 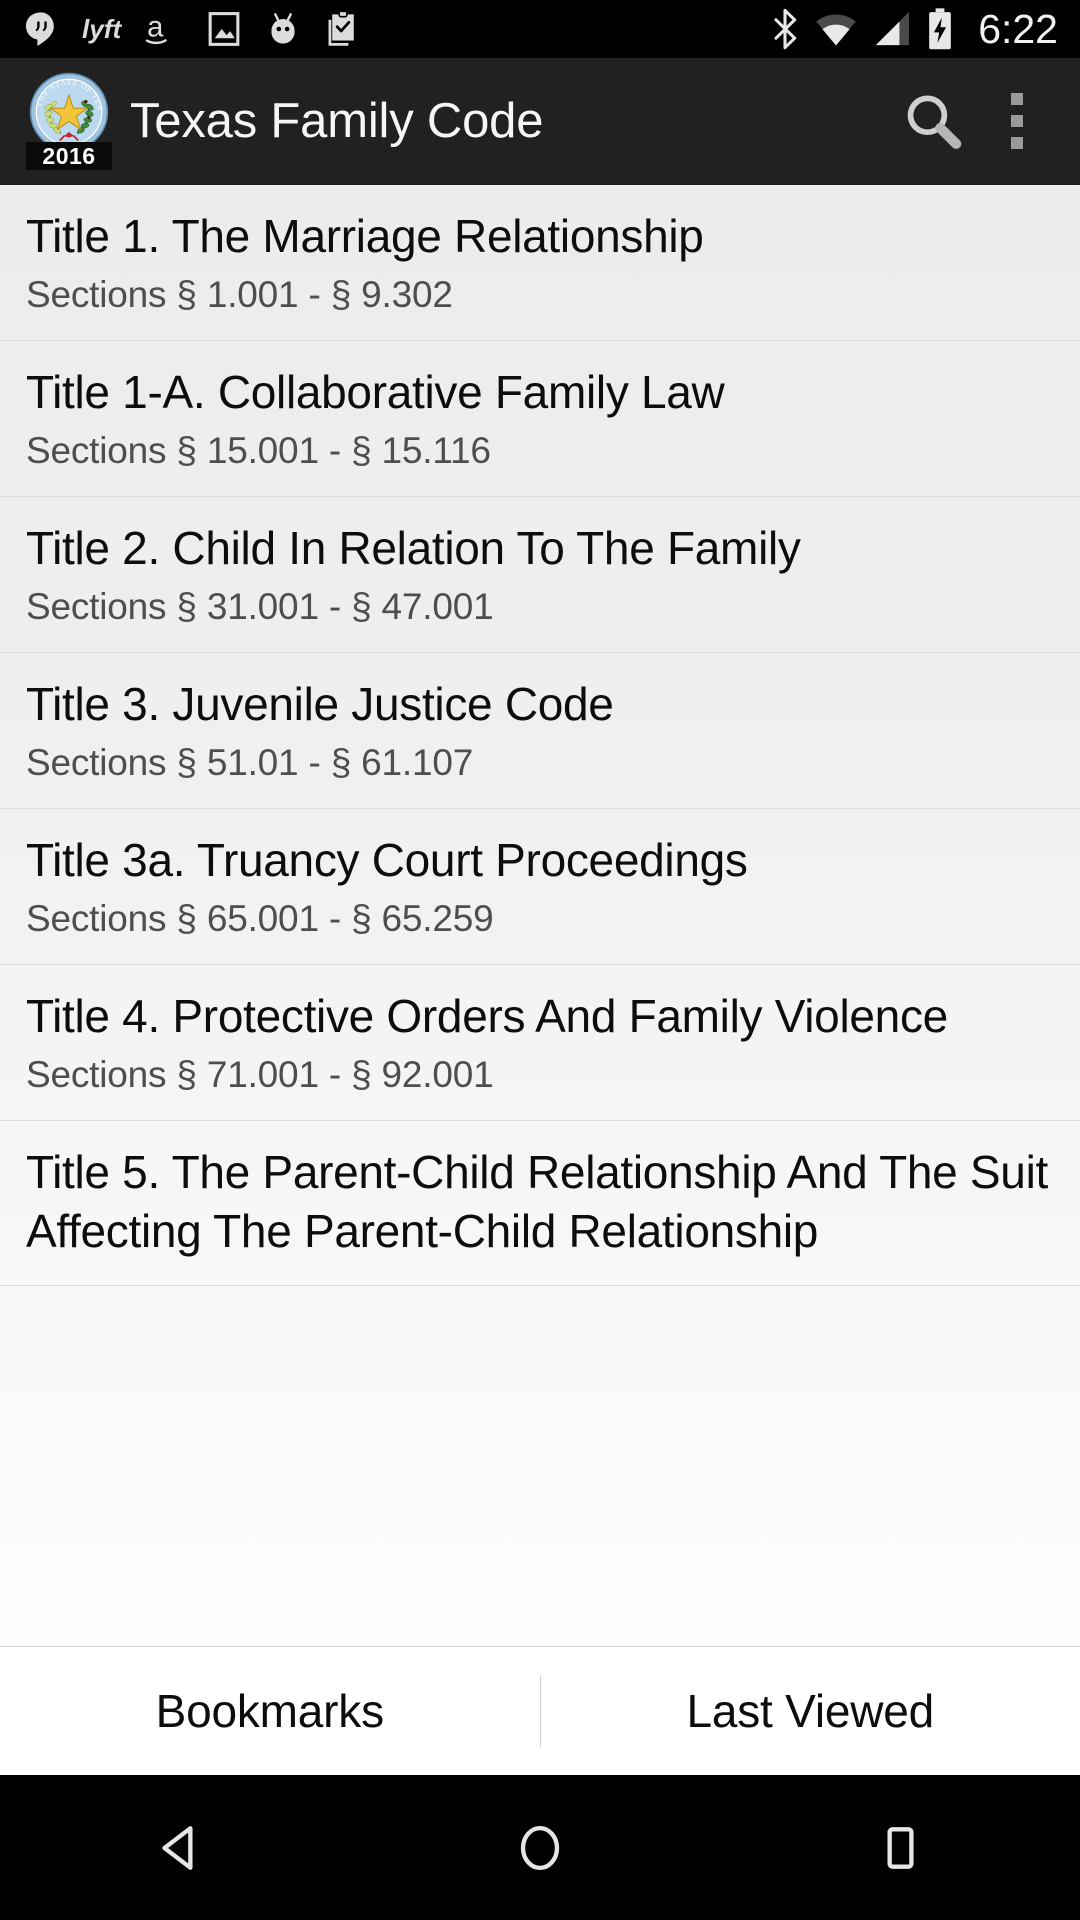 I want to click on list-item-title: Title 1-A. Collaborative Family Law, so click(x=375, y=392).